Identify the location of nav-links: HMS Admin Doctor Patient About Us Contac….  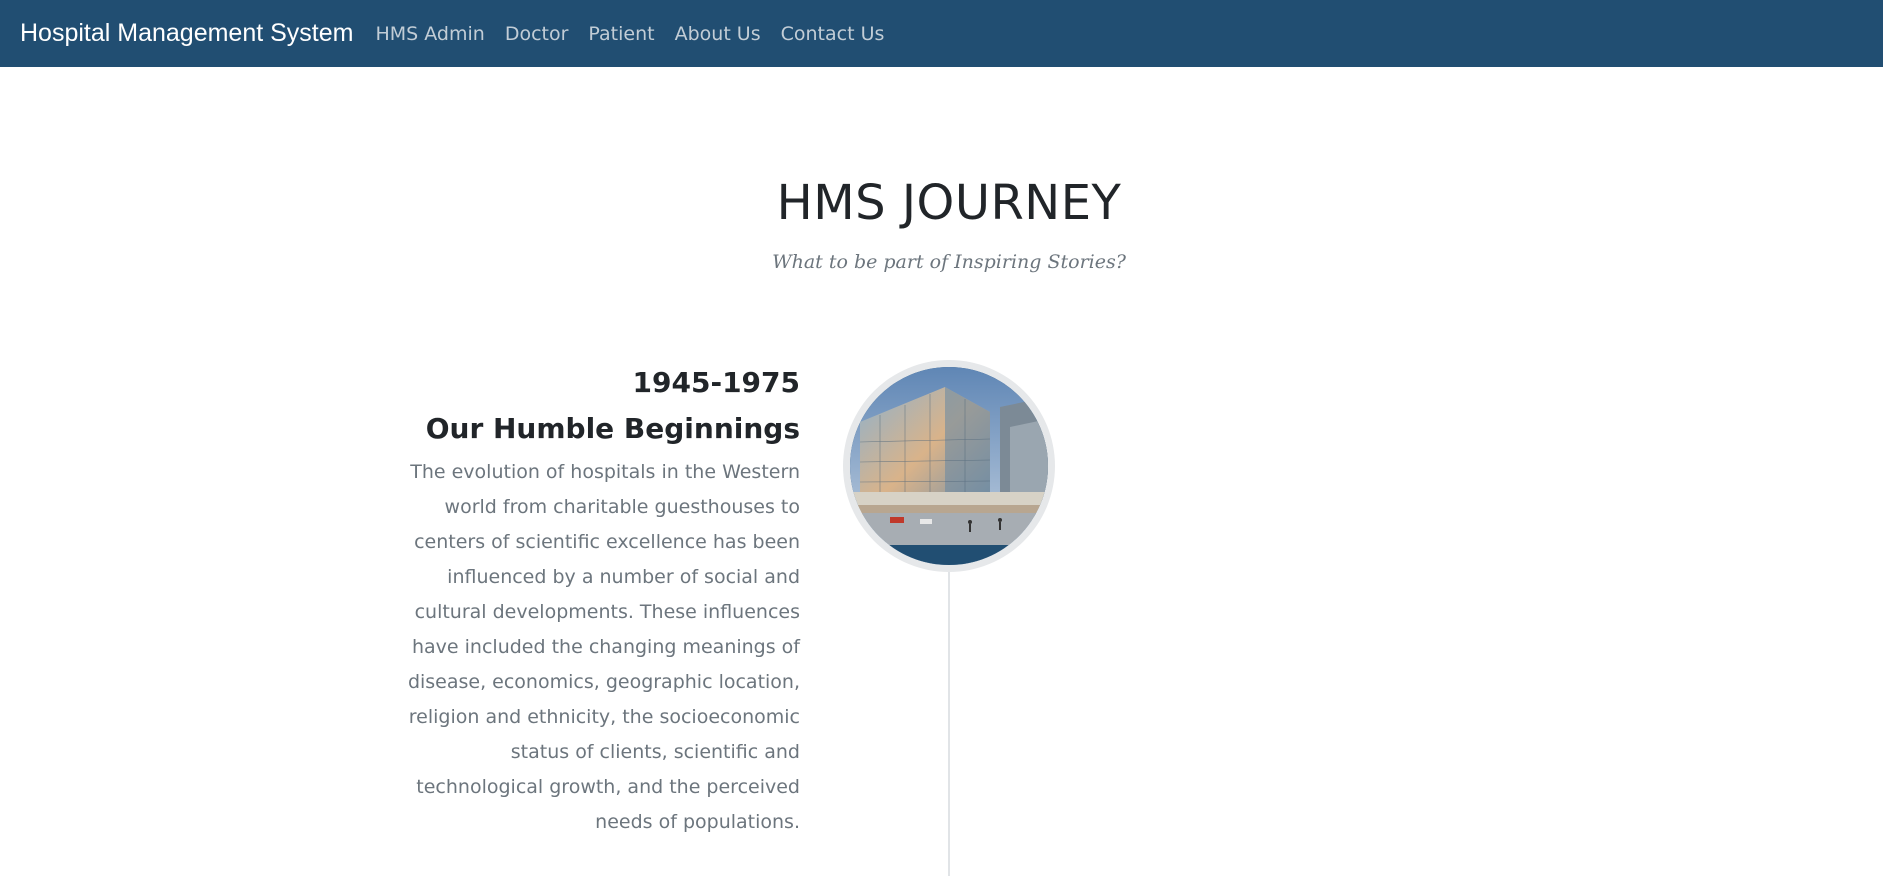
(639, 34).